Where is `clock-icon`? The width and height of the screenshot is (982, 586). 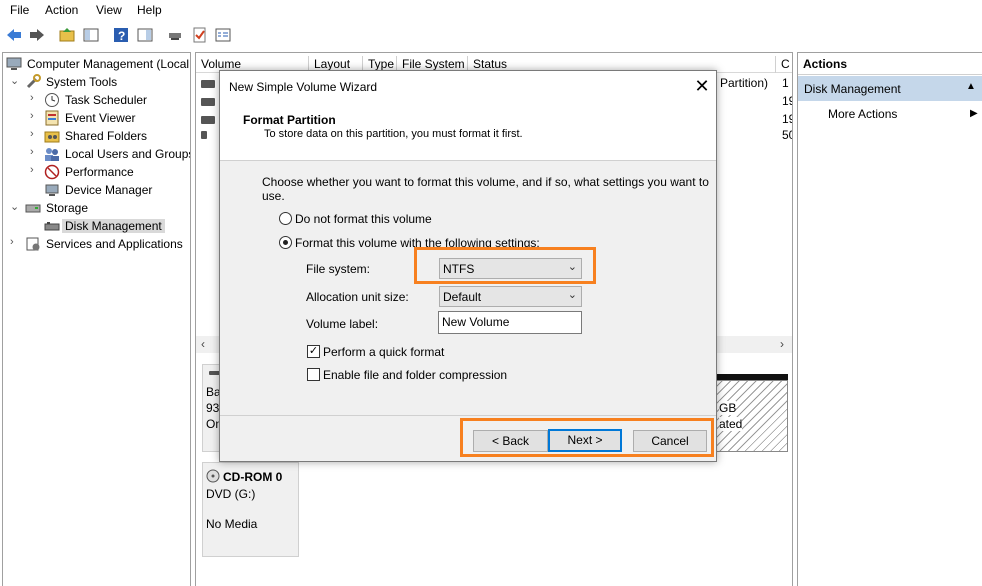
clock-icon is located at coordinates (52, 100).